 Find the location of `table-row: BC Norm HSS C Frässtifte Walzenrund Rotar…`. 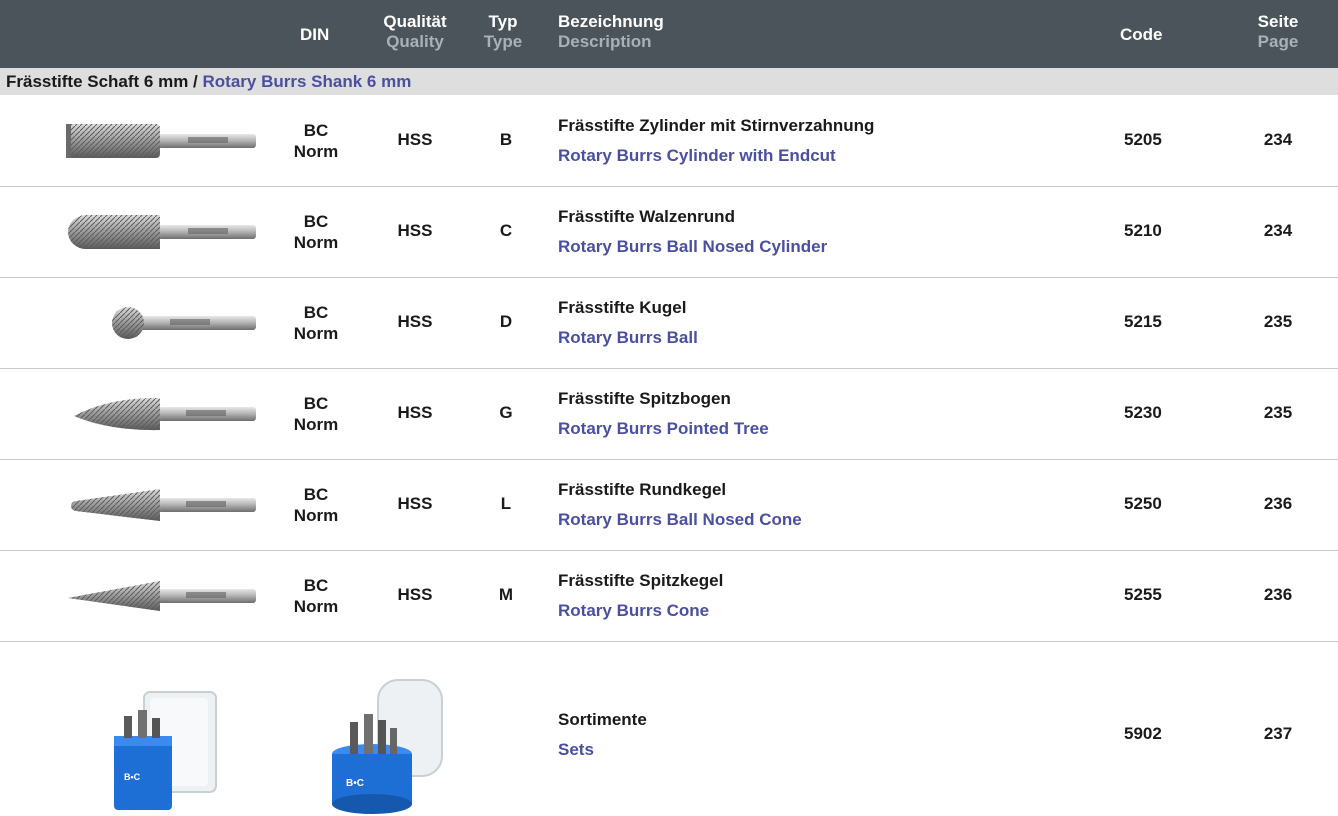

table-row: BC Norm HSS C Frässtifte Walzenrund Rotar… is located at coordinates (669, 232).